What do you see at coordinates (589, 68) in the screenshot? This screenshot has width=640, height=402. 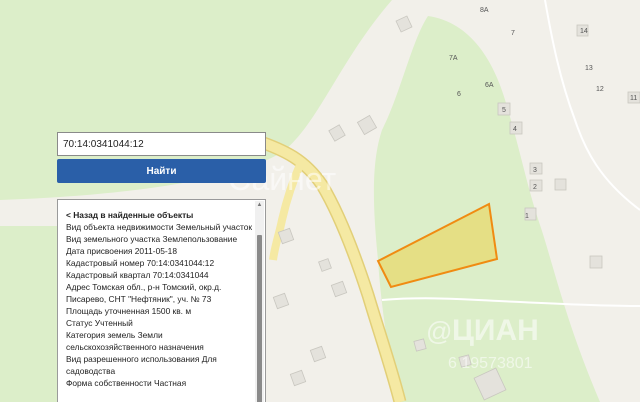 I see `house-number-label: 13` at bounding box center [589, 68].